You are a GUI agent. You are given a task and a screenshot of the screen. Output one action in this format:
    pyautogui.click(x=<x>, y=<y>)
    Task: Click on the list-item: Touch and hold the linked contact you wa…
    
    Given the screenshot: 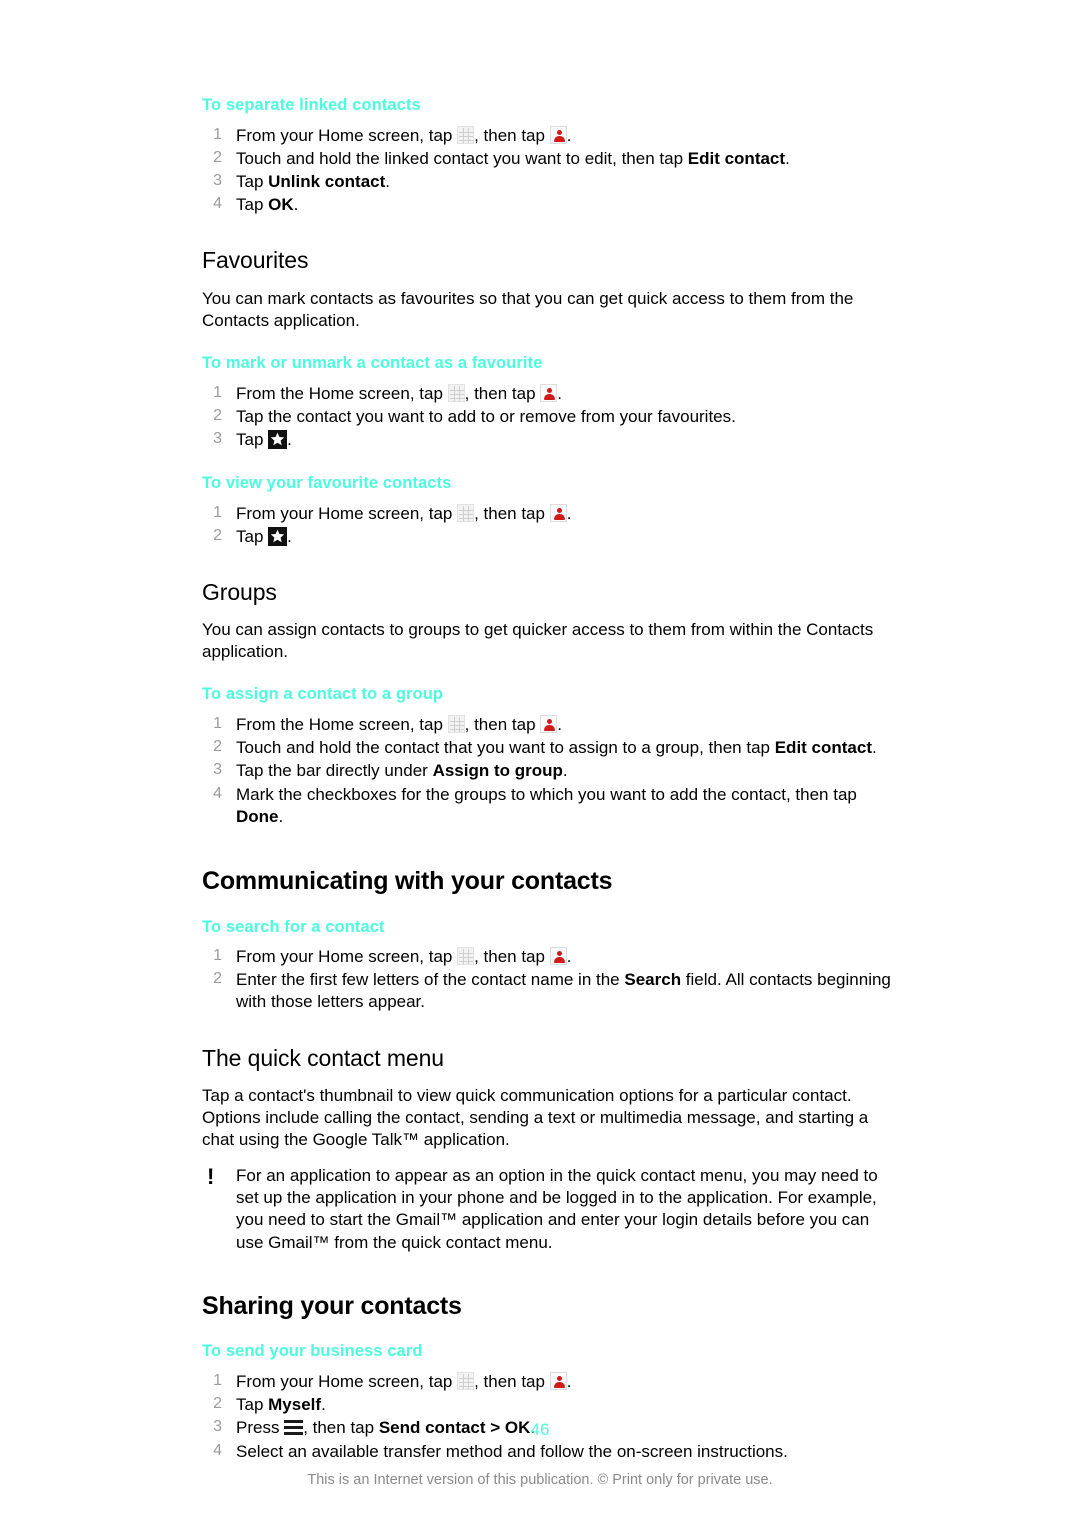 What is the action you would take?
    pyautogui.click(x=547, y=159)
    